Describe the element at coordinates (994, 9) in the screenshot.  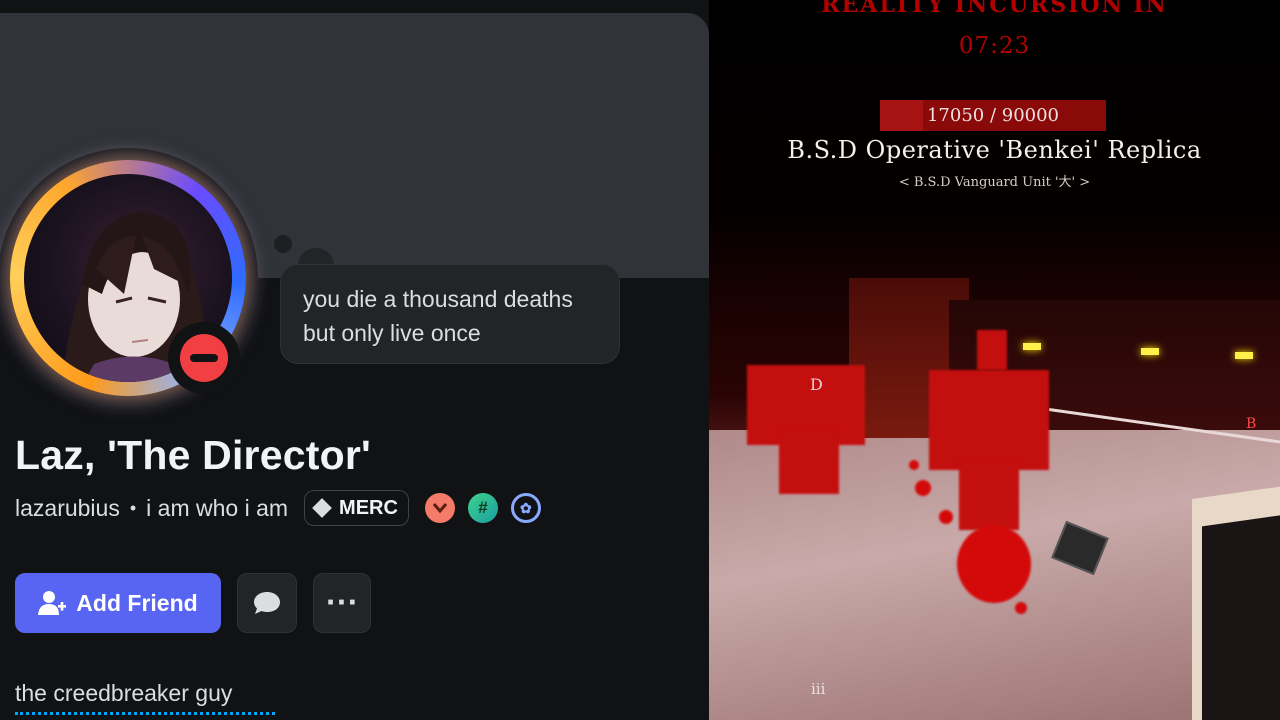
I see `incursion-label: REALITY INCURSION IN` at that location.